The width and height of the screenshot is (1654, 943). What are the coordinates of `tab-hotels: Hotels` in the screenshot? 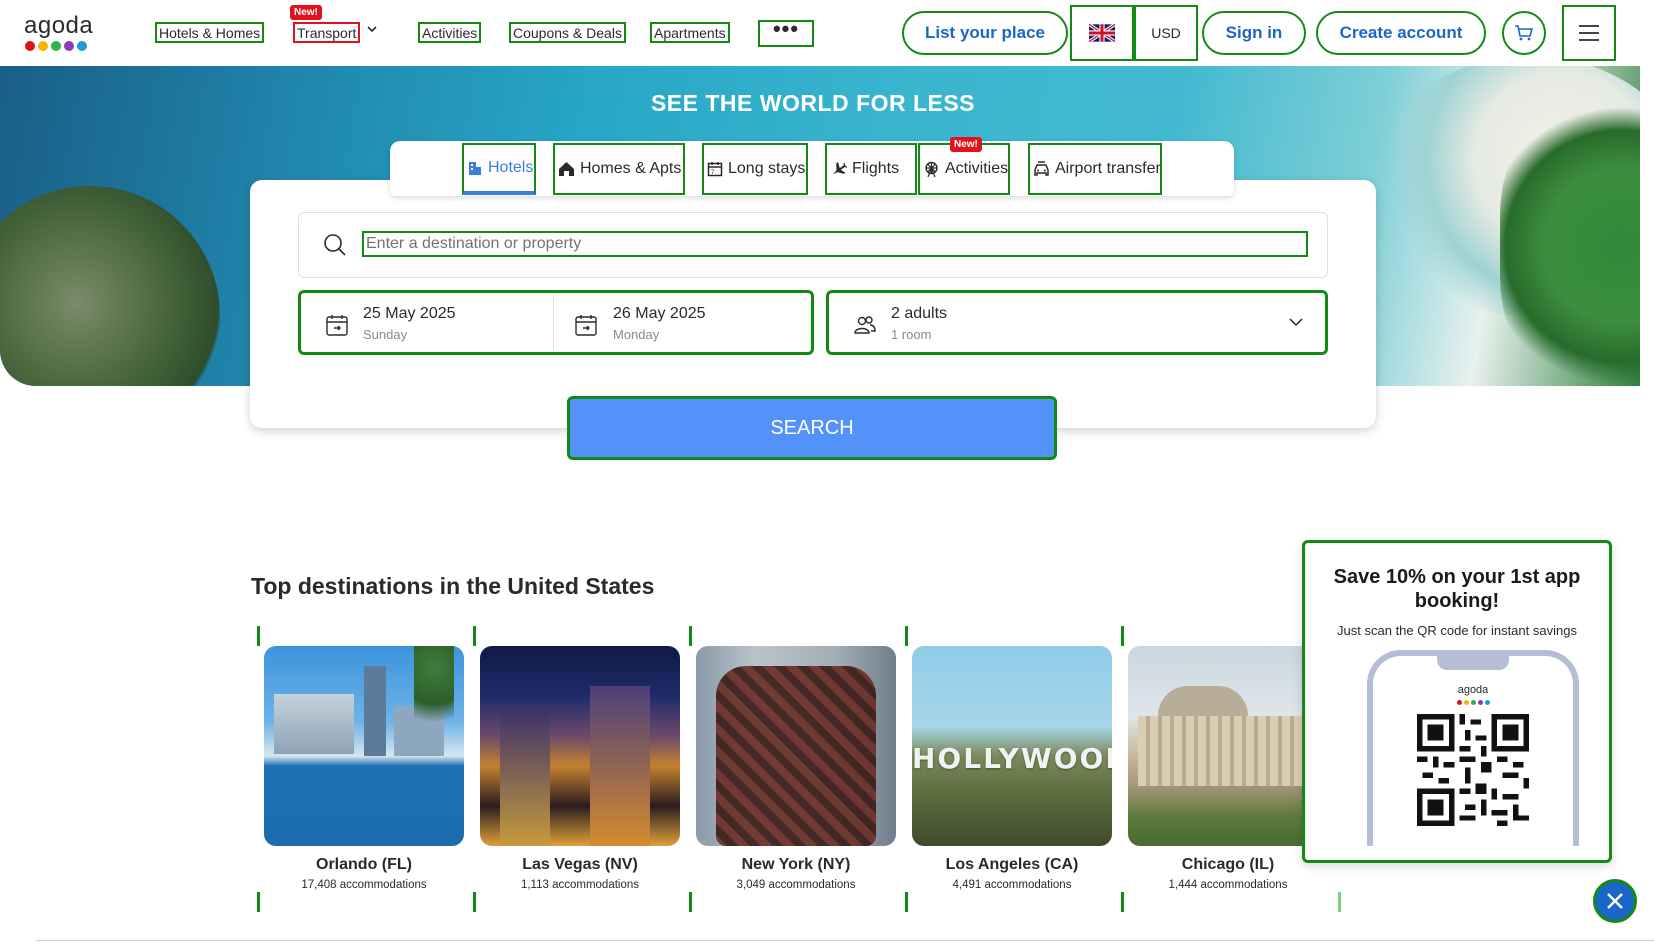 It's located at (499, 169).